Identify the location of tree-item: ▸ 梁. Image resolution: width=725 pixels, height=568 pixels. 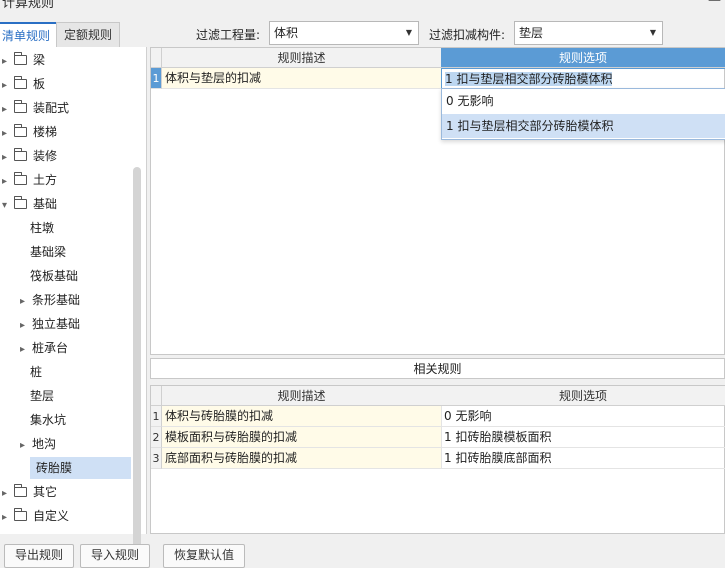
(23, 60).